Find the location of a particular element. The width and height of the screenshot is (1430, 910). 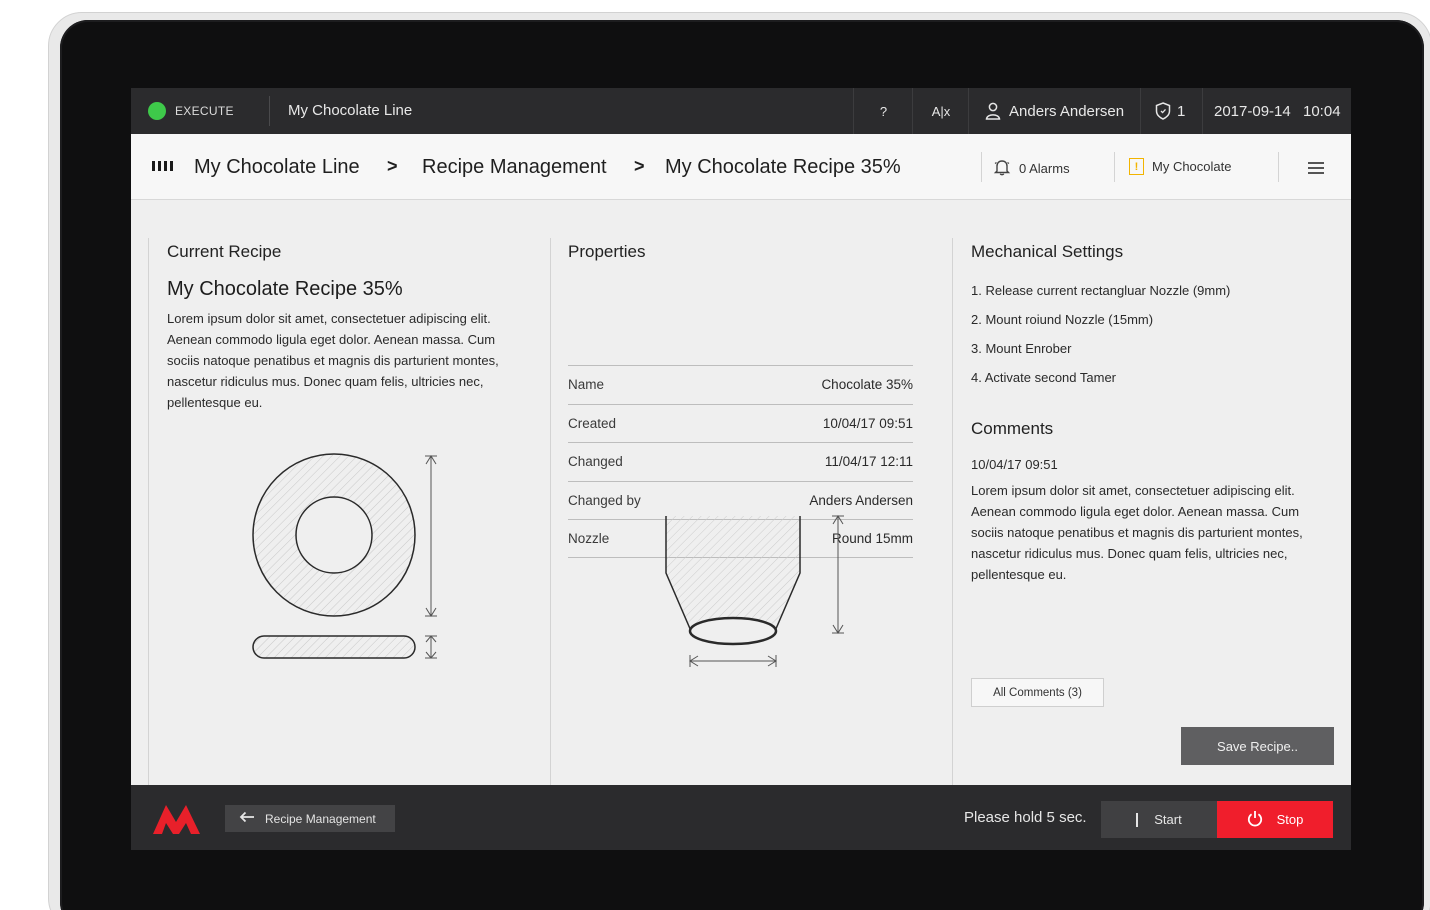

property-value: 10/04/17 09:51 is located at coordinates (867, 423).